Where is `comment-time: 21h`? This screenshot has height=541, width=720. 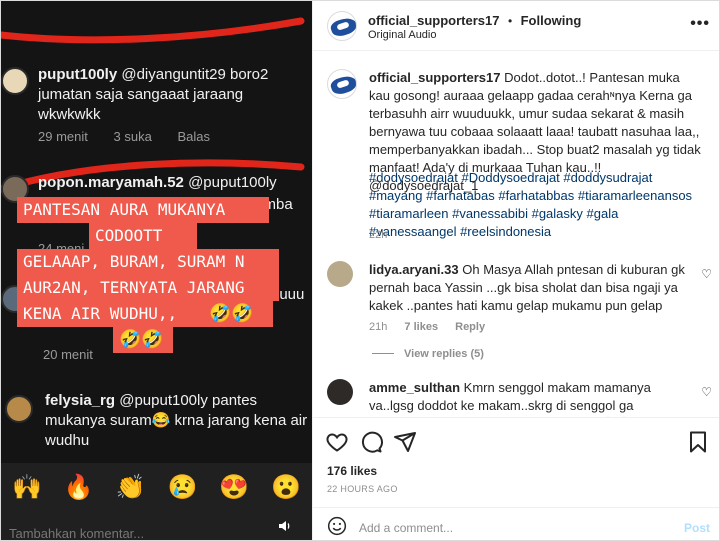 comment-time: 21h is located at coordinates (378, 327).